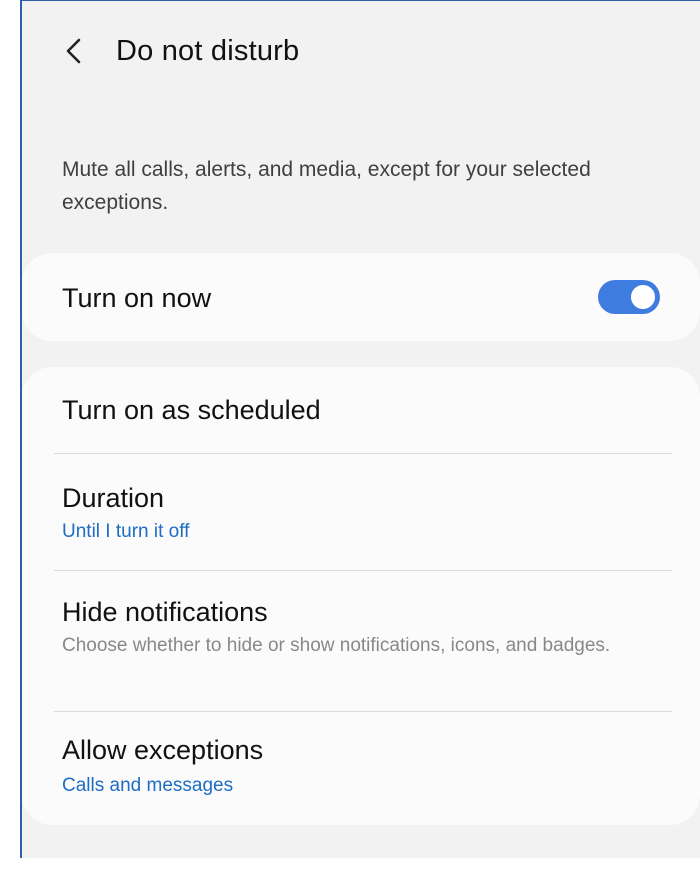 The height and width of the screenshot is (885, 700). Describe the element at coordinates (361, 297) in the screenshot. I see `turn-on-now-card: Turn on now` at that location.